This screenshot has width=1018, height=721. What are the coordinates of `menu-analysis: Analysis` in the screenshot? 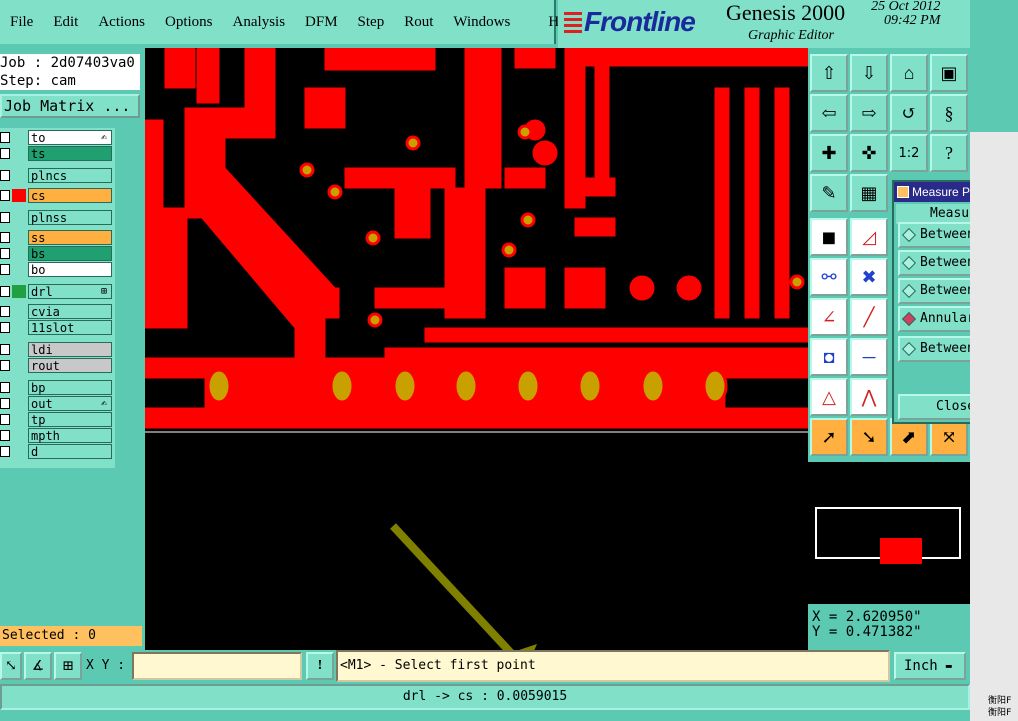 It's located at (259, 22).